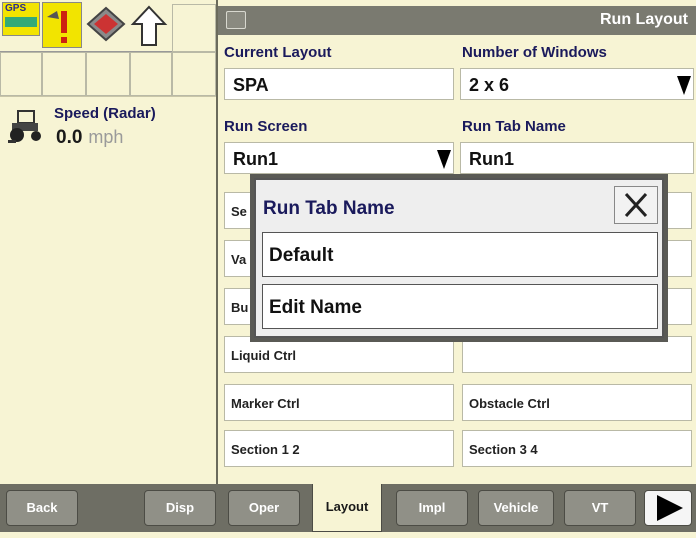  Describe the element at coordinates (457, 20) in the screenshot. I see `title-bar: Run Layout` at that location.